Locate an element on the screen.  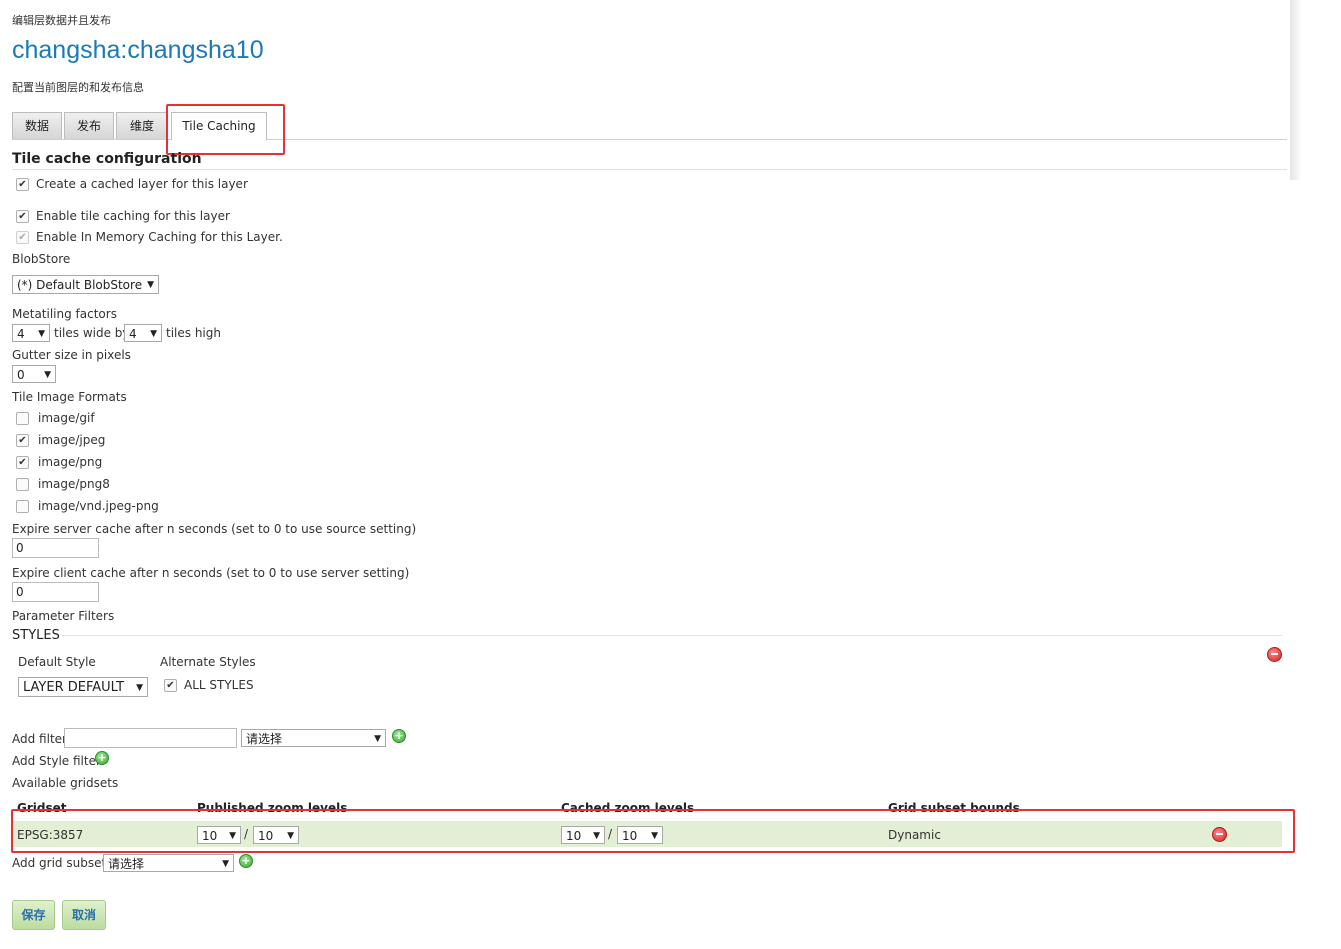
metatiling-wide-select: 4 ▼ is located at coordinates (31, 333).